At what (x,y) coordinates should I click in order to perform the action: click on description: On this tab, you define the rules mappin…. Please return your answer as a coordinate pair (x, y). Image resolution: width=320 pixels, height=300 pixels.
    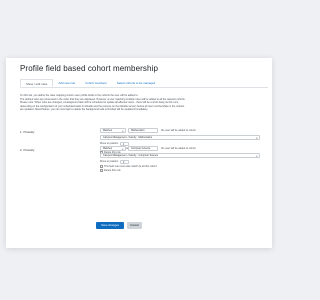
    Looking at the image, I should click on (144, 103).